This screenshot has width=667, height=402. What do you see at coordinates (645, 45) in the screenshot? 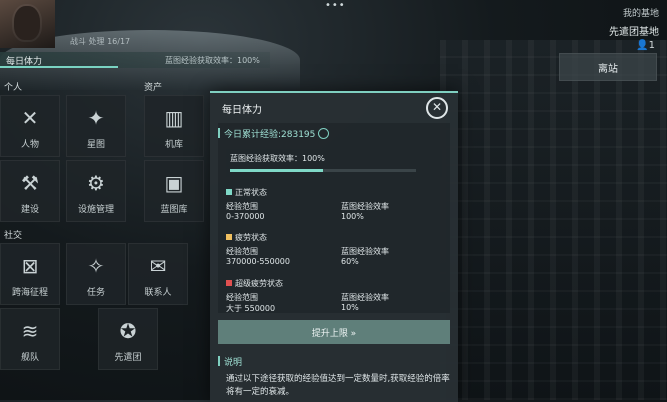
I see `people-icon: 👤1` at bounding box center [645, 45].